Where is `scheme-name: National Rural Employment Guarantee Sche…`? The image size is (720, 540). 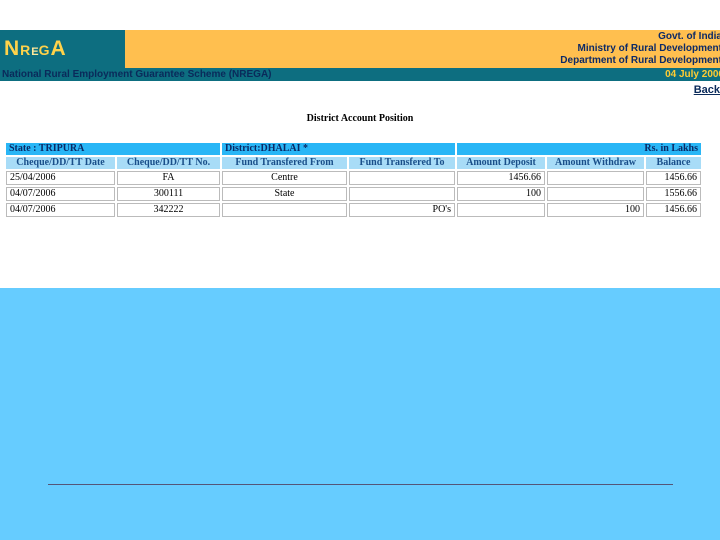
scheme-name: National Rural Employment Guarantee Sche… is located at coordinates (137, 74).